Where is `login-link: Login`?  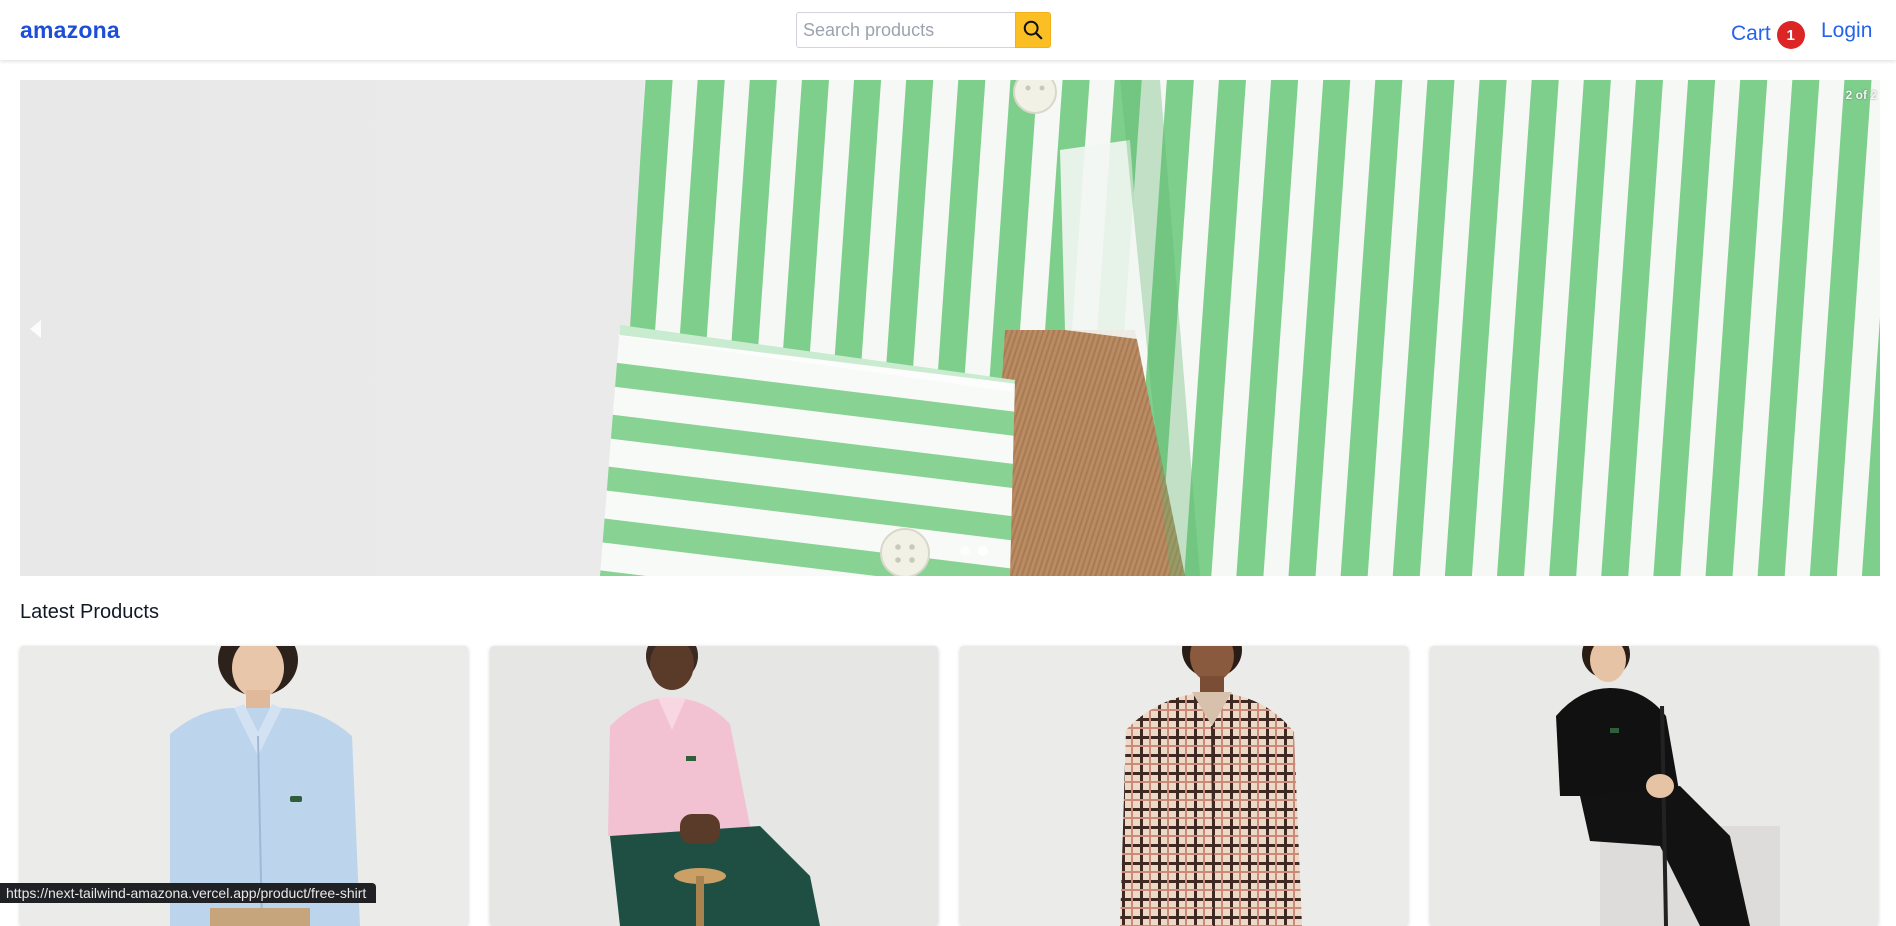
login-link: Login is located at coordinates (1846, 31).